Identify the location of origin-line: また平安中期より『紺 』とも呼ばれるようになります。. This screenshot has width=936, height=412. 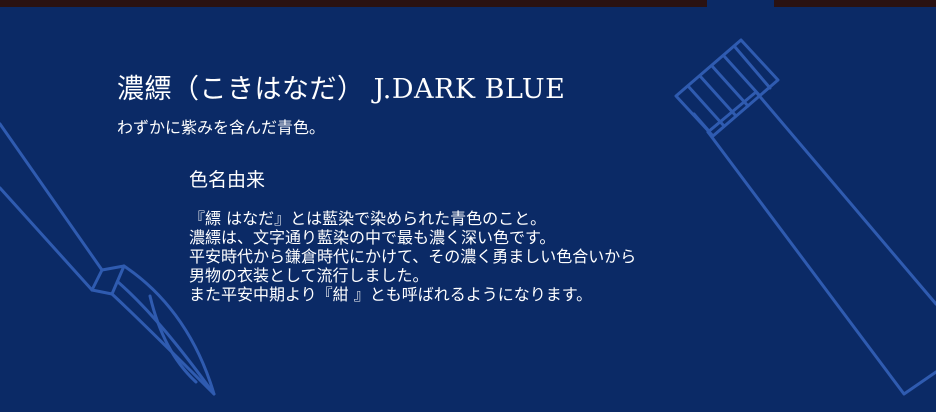
(391, 294).